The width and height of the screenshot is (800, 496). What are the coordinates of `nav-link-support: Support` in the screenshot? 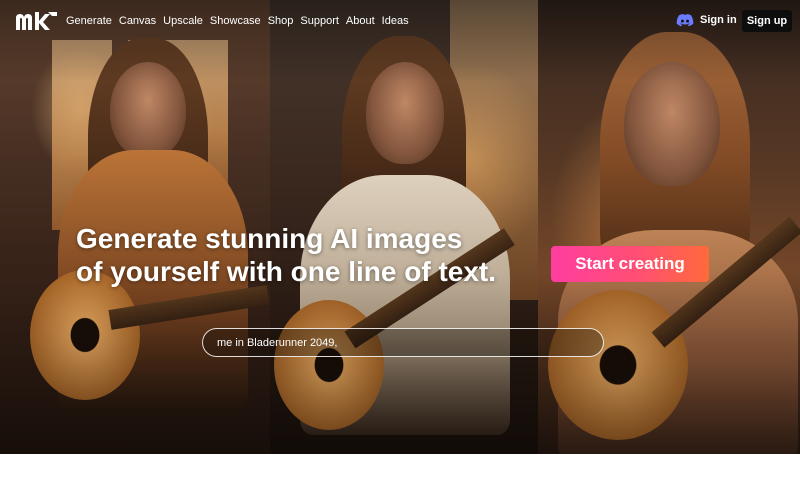 It's located at (319, 21).